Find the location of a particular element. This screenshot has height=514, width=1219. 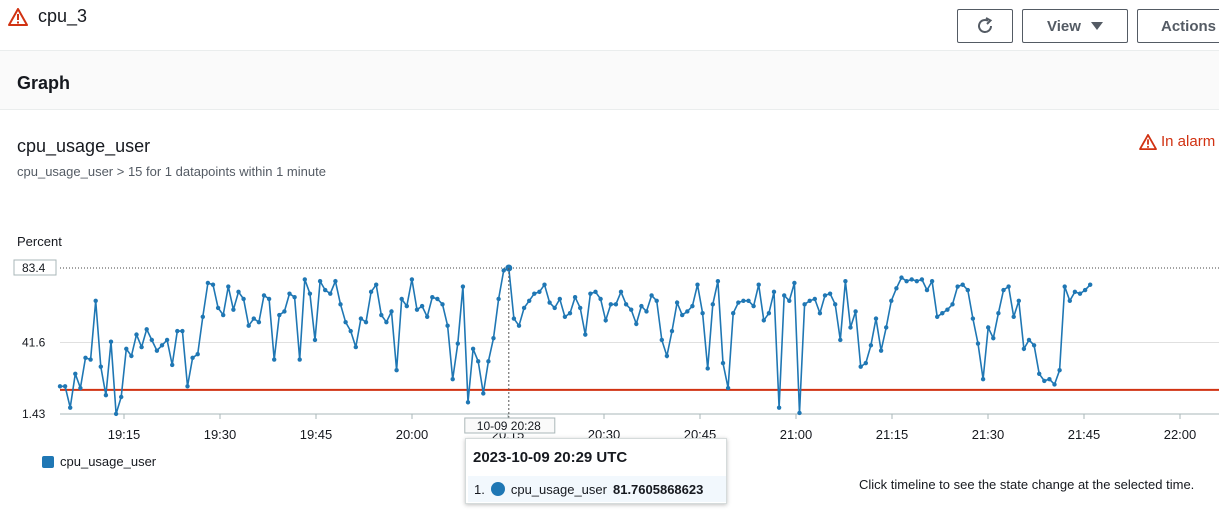

refresh-button is located at coordinates (985, 26).